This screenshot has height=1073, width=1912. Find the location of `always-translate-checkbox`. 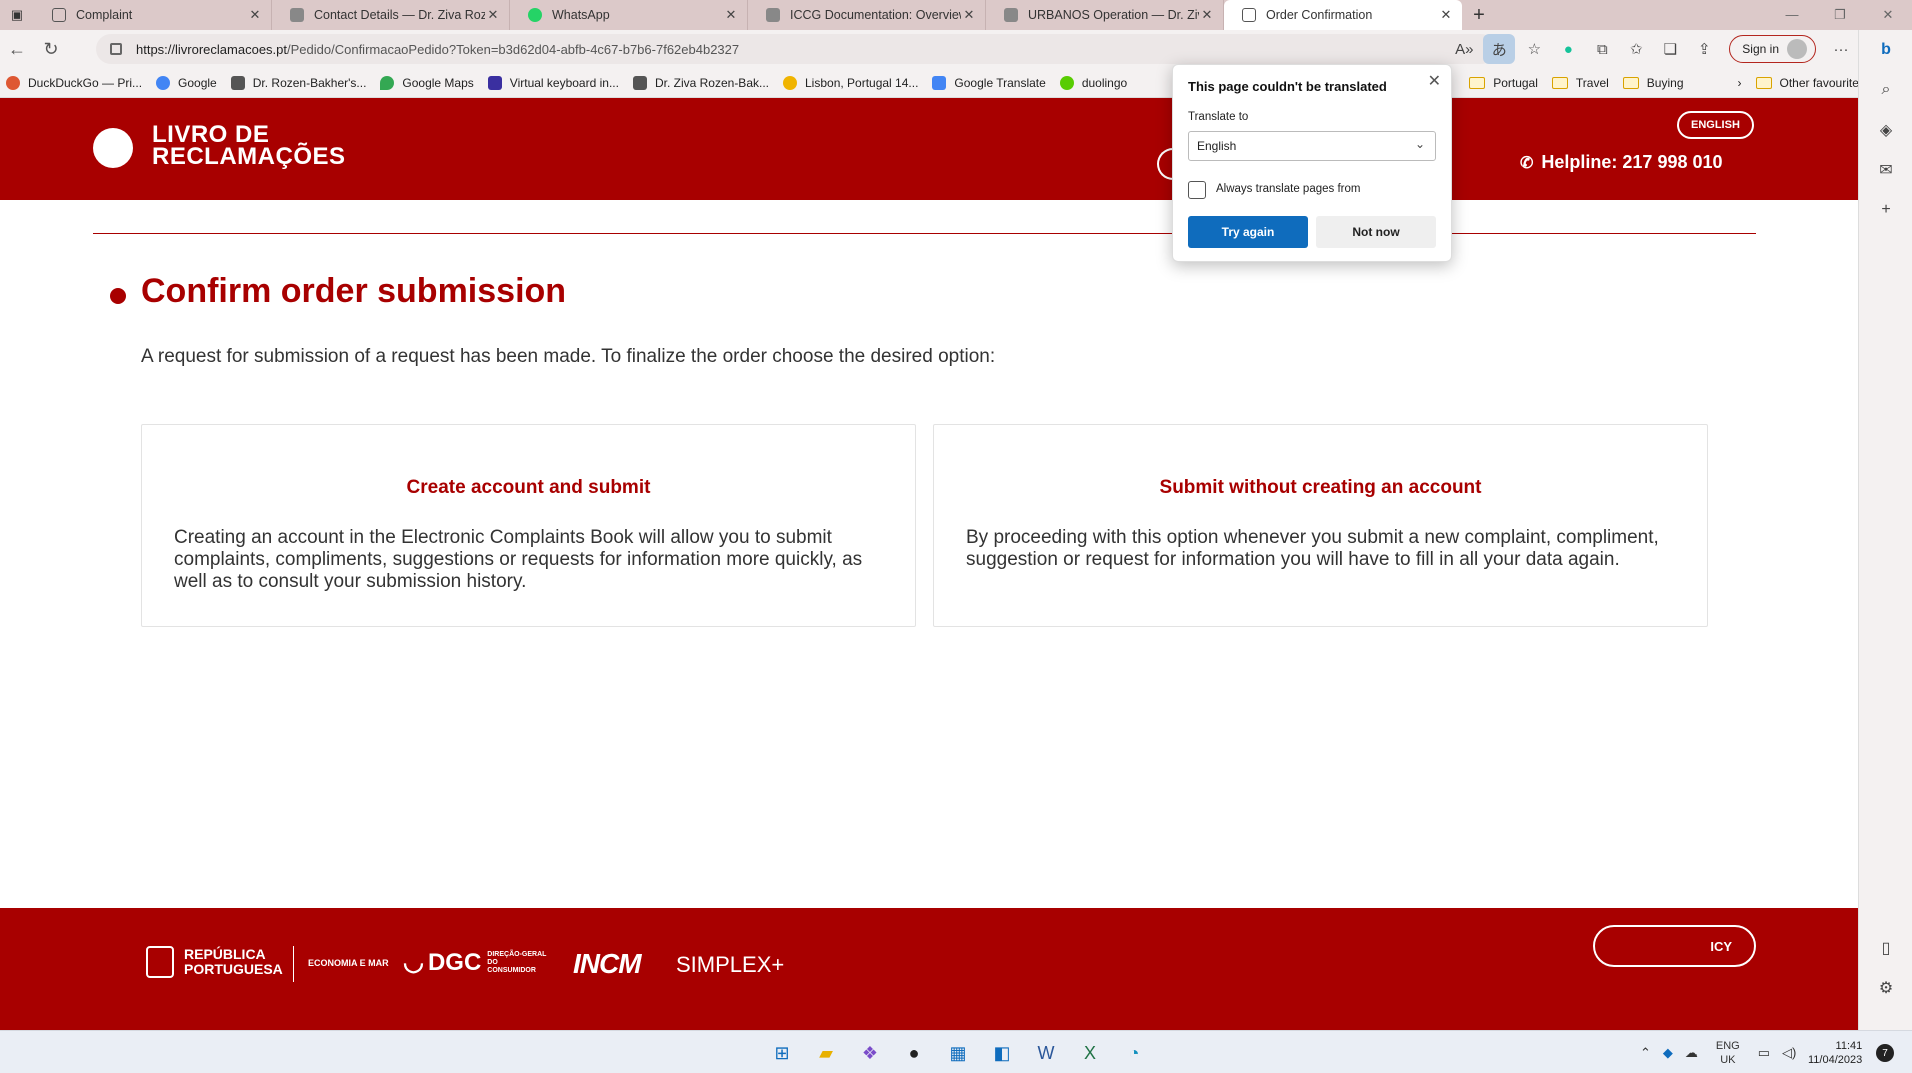

always-translate-checkbox is located at coordinates (1197, 190).